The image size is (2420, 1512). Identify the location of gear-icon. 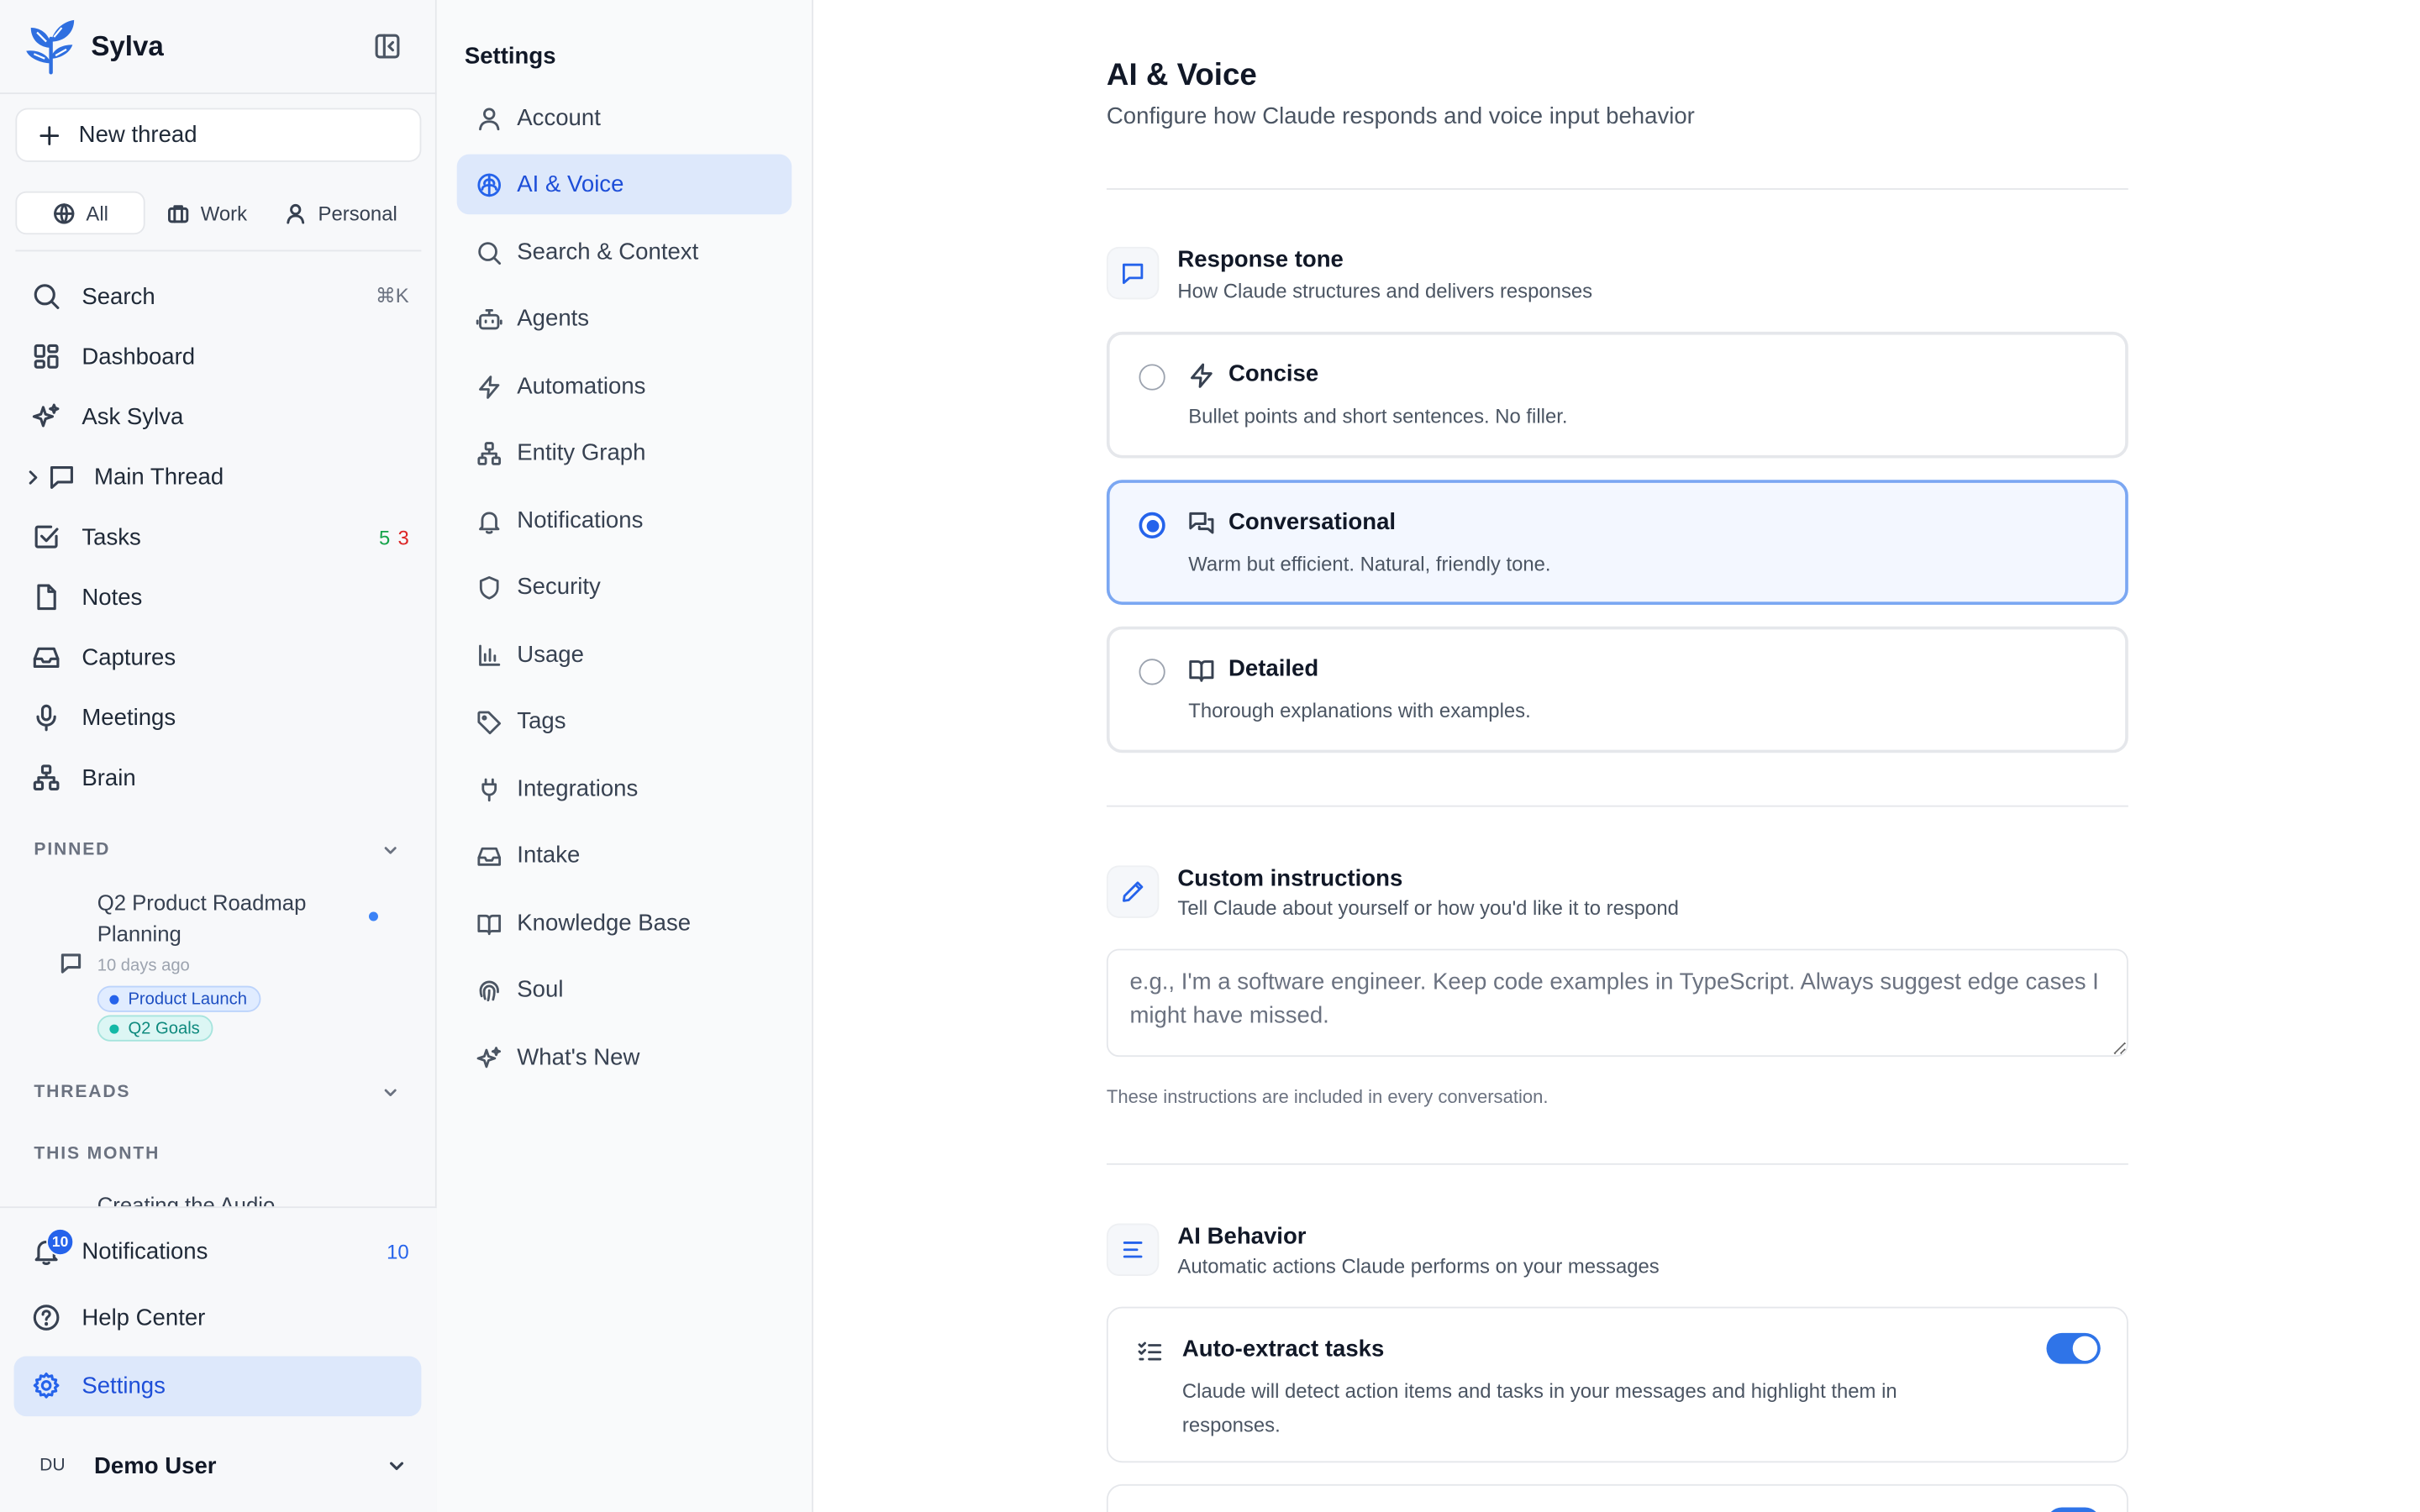
(46, 1386).